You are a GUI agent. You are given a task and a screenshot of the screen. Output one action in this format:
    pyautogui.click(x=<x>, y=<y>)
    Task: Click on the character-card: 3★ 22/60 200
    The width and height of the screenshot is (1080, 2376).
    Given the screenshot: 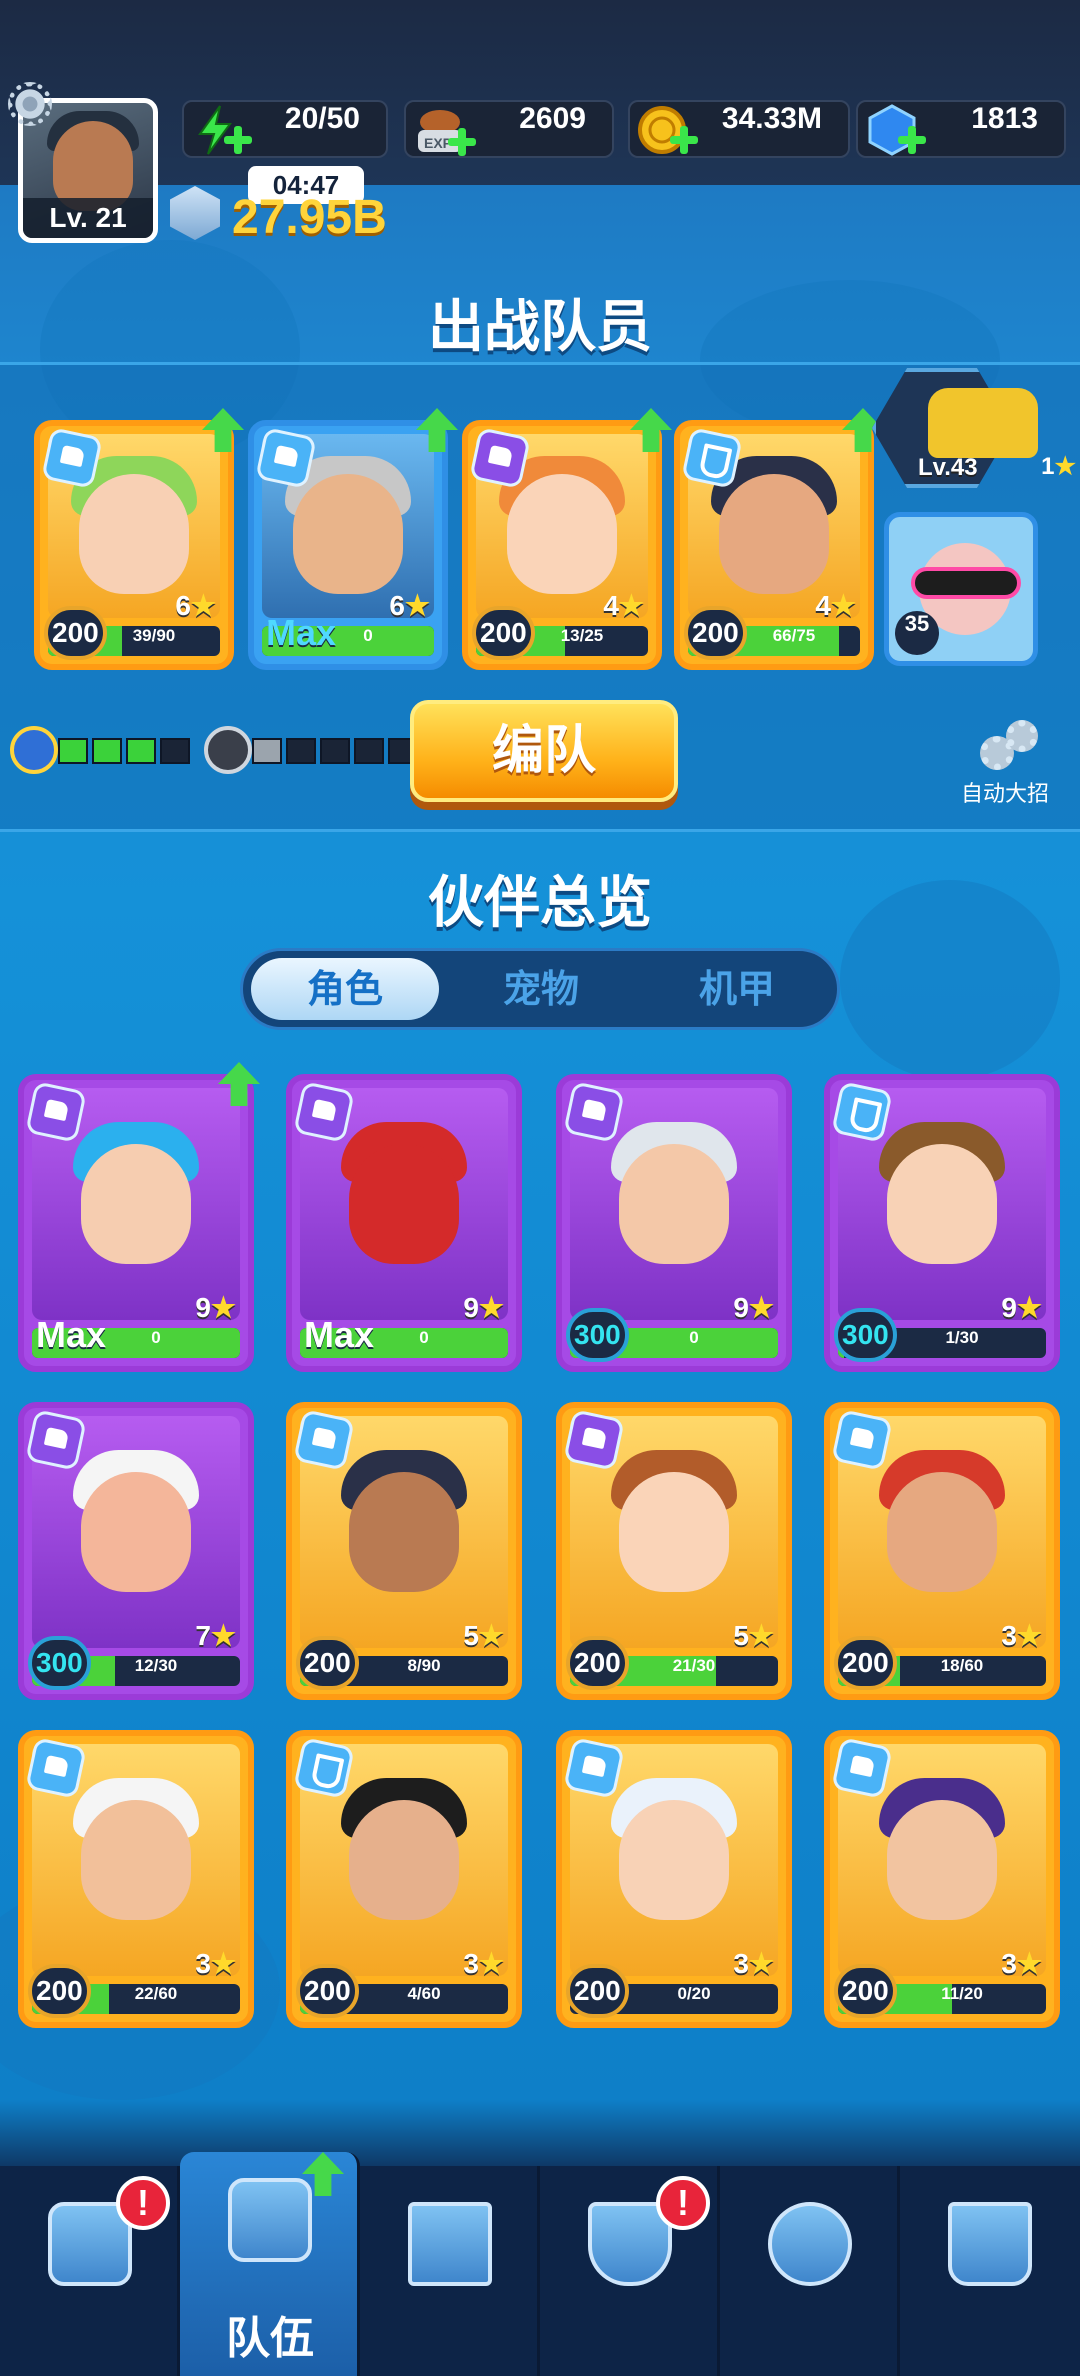 What is the action you would take?
    pyautogui.click(x=136, y=1879)
    